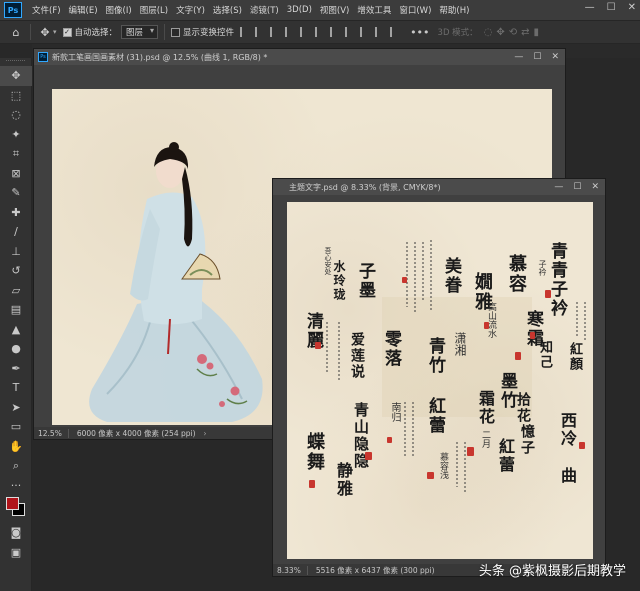 This screenshot has width=640, height=591. I want to click on blur-tool-icon: ▲, so click(16, 330).